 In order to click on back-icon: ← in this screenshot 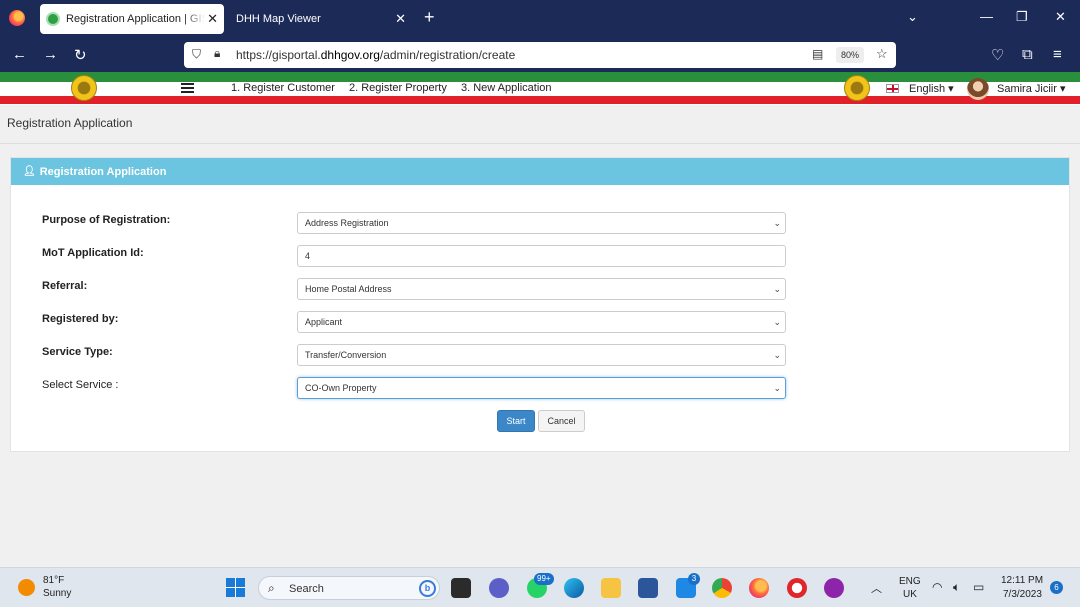, I will do `click(19, 54)`.